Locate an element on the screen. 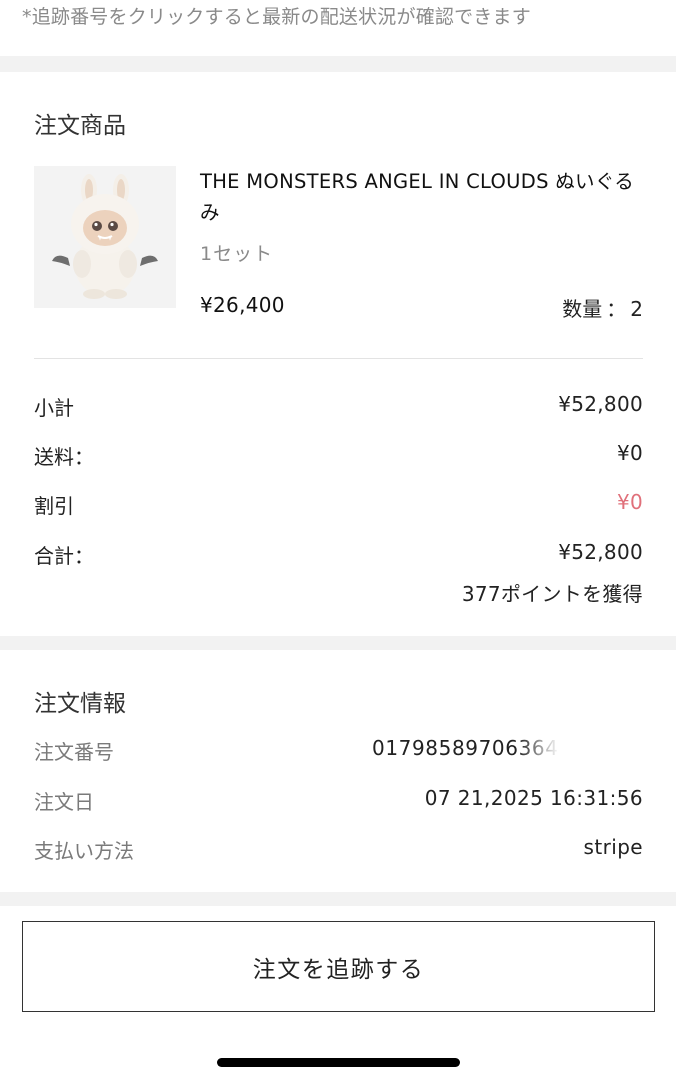  product-image is located at coordinates (105, 237).